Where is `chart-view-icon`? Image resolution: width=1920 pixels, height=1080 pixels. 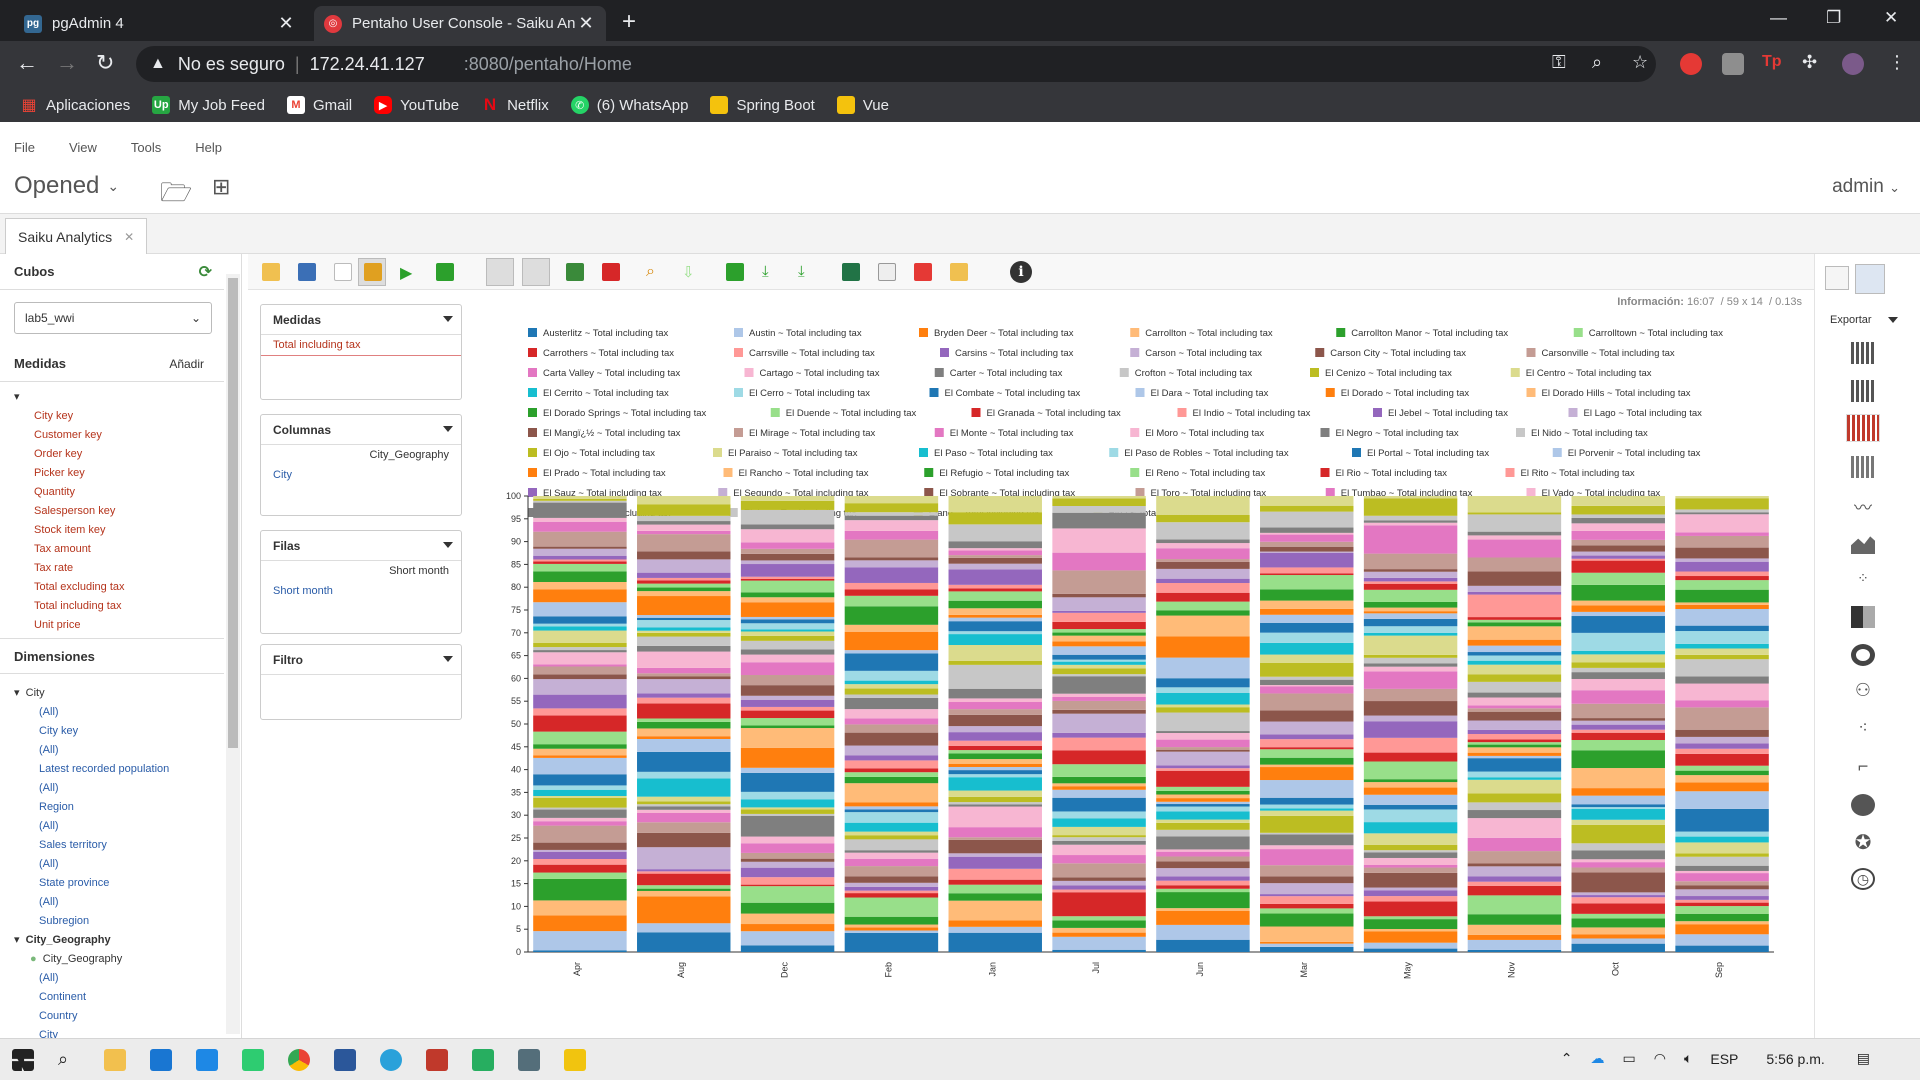 chart-view-icon is located at coordinates (1870, 279).